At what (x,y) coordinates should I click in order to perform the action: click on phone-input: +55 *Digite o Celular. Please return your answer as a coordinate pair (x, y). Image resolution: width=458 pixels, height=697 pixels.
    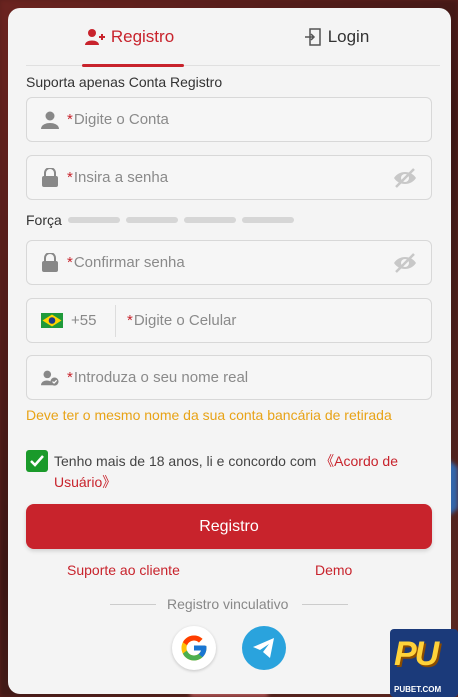
    Looking at the image, I should click on (229, 320).